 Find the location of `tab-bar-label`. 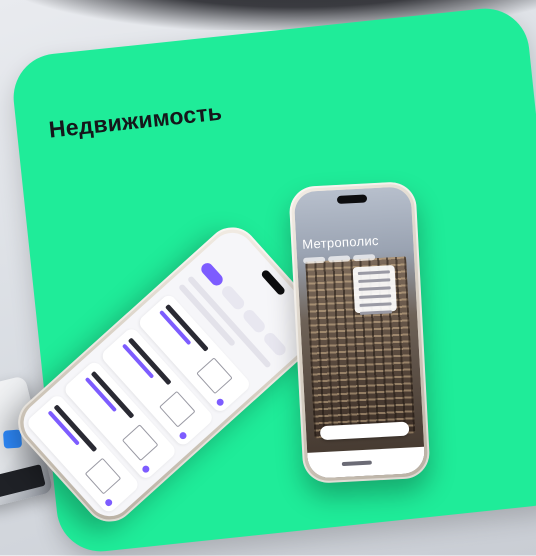

tab-bar-label is located at coordinates (356, 463).